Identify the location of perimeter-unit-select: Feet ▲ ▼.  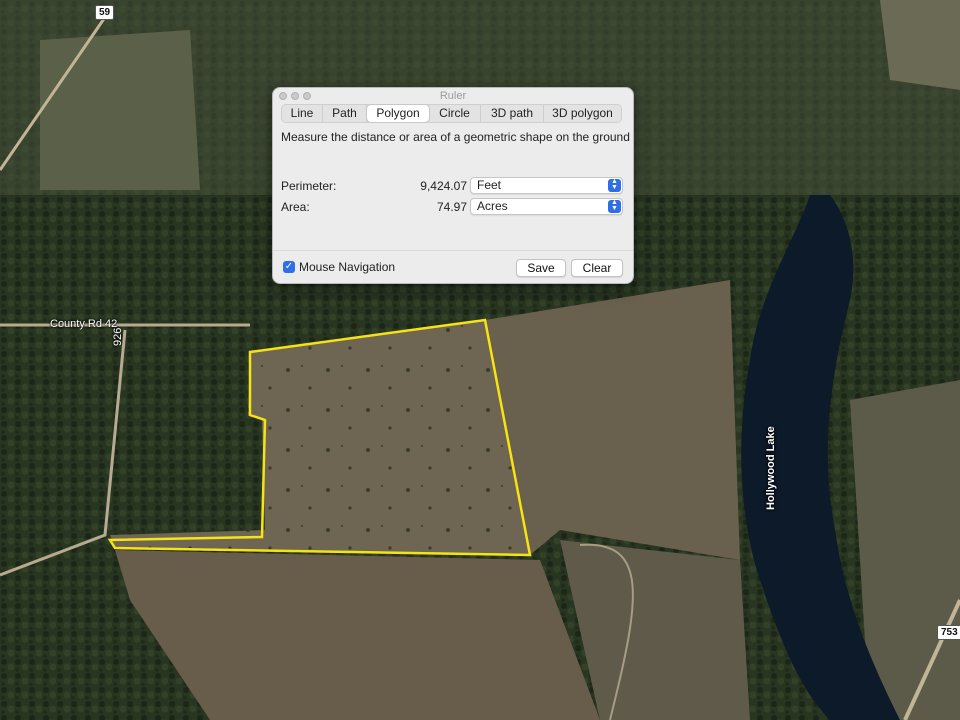
(546, 185).